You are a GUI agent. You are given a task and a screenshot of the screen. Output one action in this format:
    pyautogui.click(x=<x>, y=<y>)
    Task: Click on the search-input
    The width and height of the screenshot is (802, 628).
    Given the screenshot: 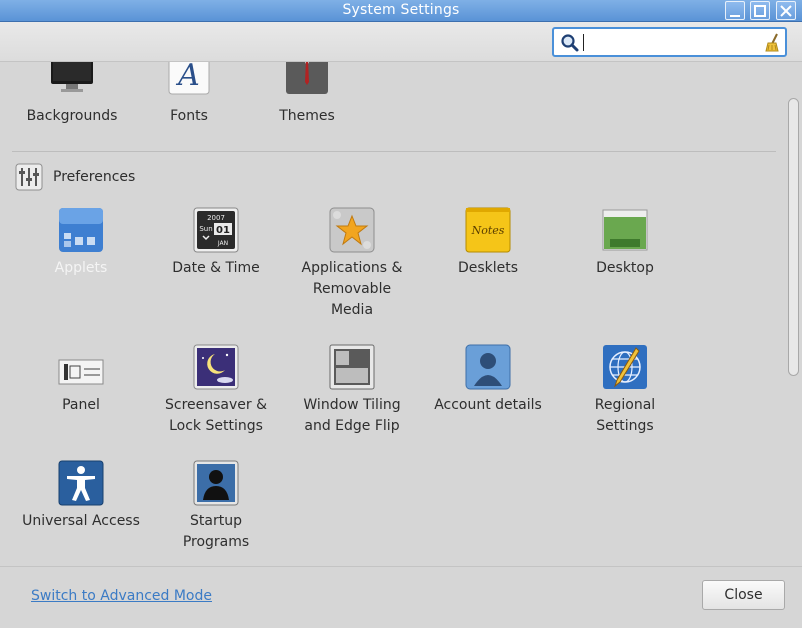 What is the action you would take?
    pyautogui.click(x=672, y=42)
    